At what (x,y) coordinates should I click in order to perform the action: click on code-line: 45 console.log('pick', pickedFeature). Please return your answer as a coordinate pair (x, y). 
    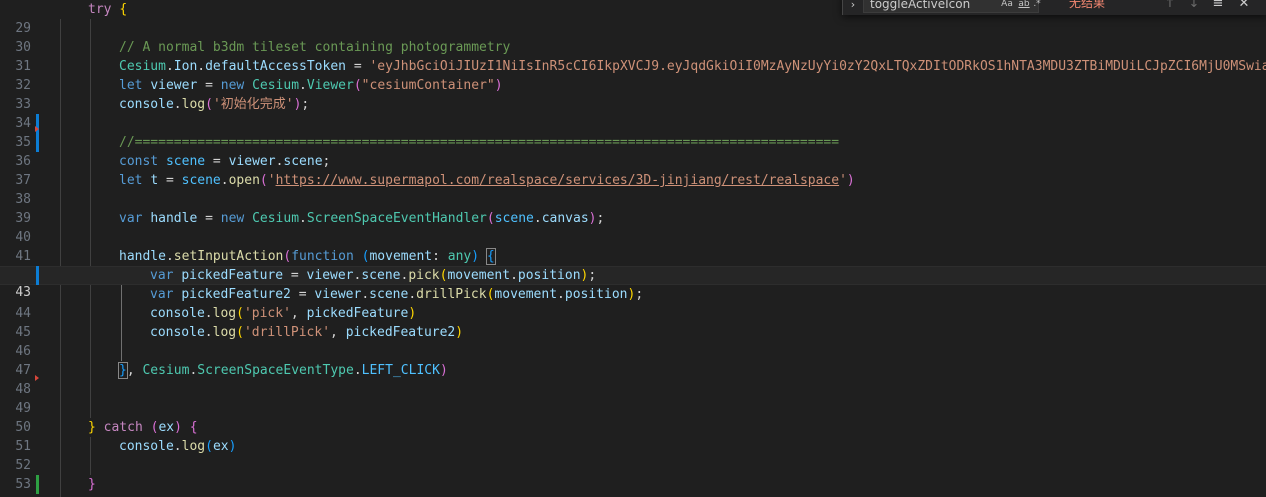
    Looking at the image, I should click on (633, 322).